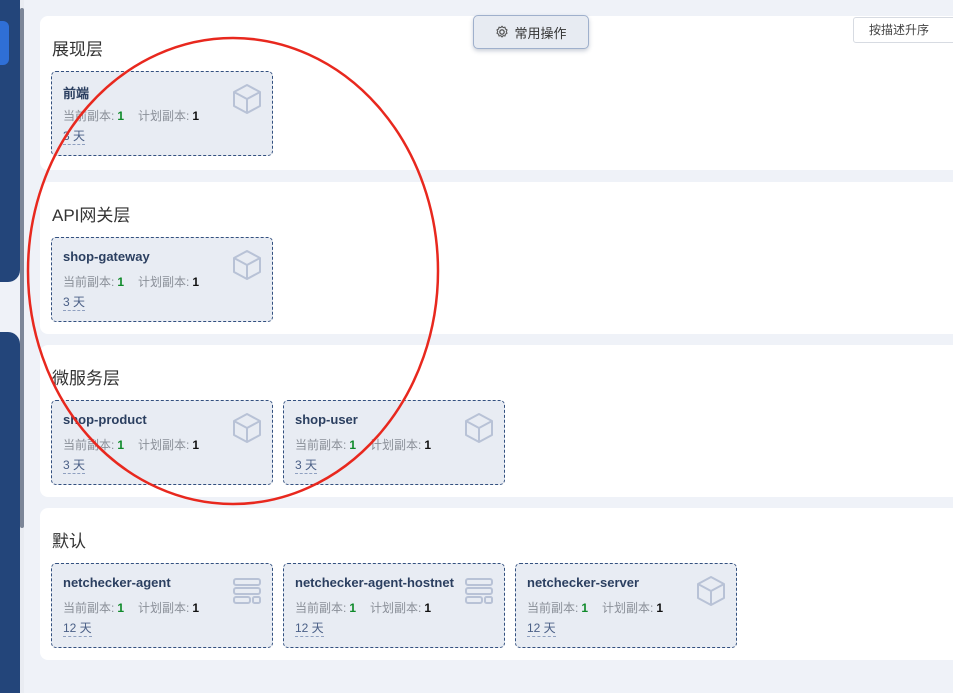 This screenshot has height=693, width=953. I want to click on sidebar-bottom-panel, so click(10, 512).